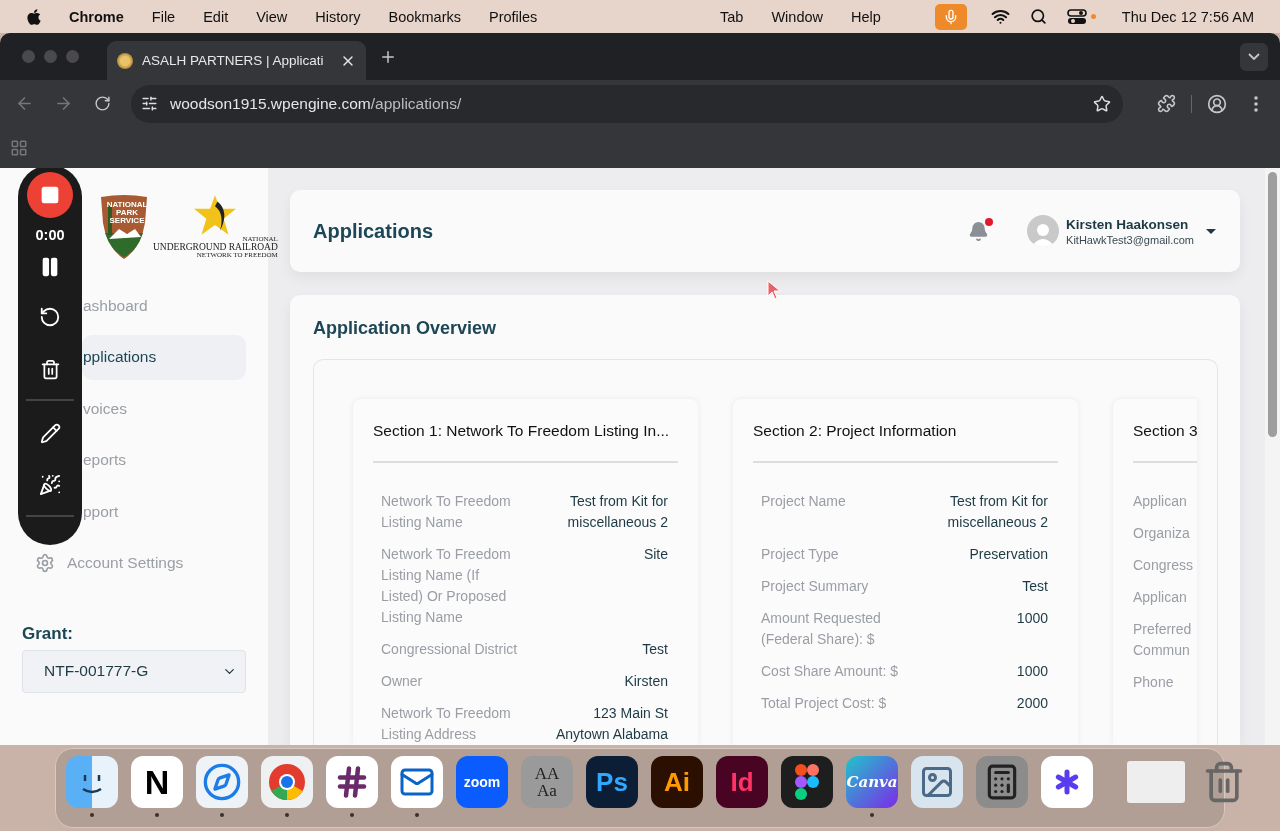  What do you see at coordinates (645, 681) in the screenshot?
I see `field-value: Kirsten` at bounding box center [645, 681].